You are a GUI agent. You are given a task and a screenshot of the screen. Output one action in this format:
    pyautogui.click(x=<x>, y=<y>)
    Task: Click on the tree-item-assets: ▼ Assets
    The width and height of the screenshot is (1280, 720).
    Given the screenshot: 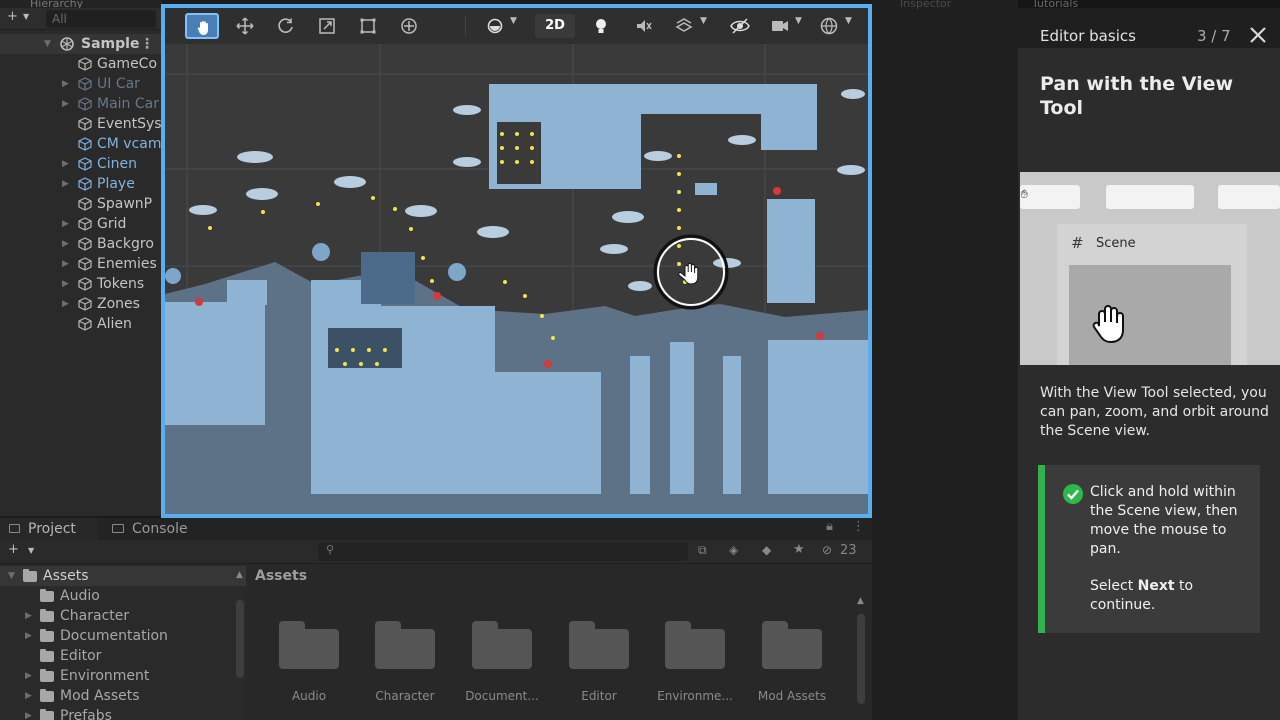 What is the action you would take?
    pyautogui.click(x=123, y=576)
    